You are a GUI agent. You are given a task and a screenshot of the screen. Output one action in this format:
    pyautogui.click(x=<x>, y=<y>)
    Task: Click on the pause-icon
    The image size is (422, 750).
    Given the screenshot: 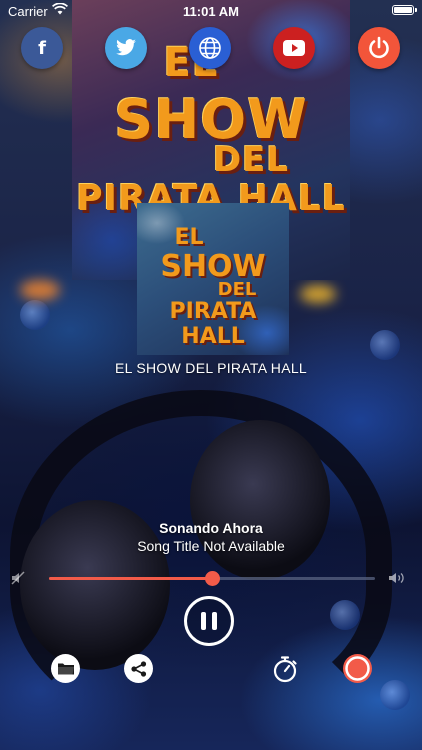 What is the action you would take?
    pyautogui.click(x=209, y=621)
    